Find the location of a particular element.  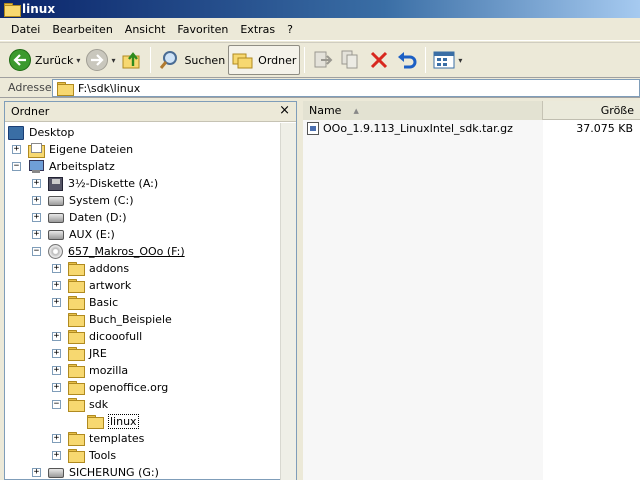

archive-file-icon is located at coordinates (313, 128).